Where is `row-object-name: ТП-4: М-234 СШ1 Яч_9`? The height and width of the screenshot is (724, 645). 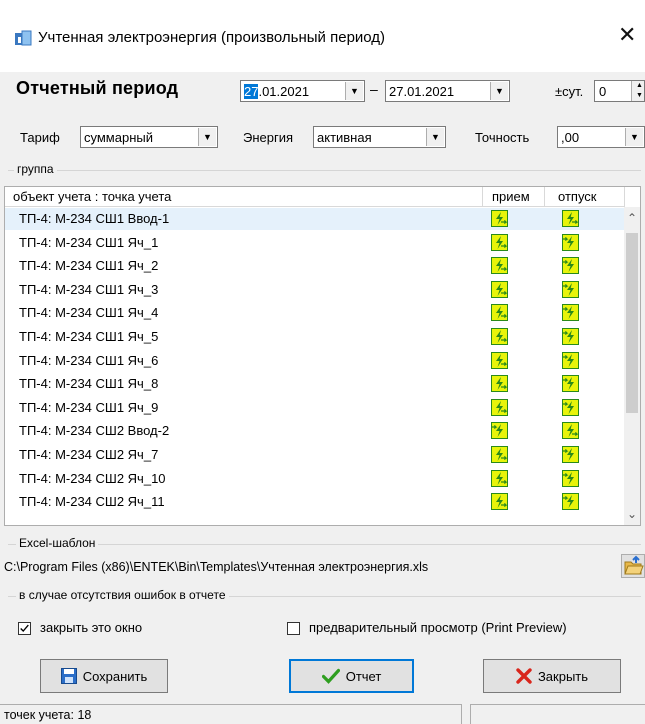 row-object-name: ТП-4: М-234 СШ1 Яч_9 is located at coordinates (89, 407).